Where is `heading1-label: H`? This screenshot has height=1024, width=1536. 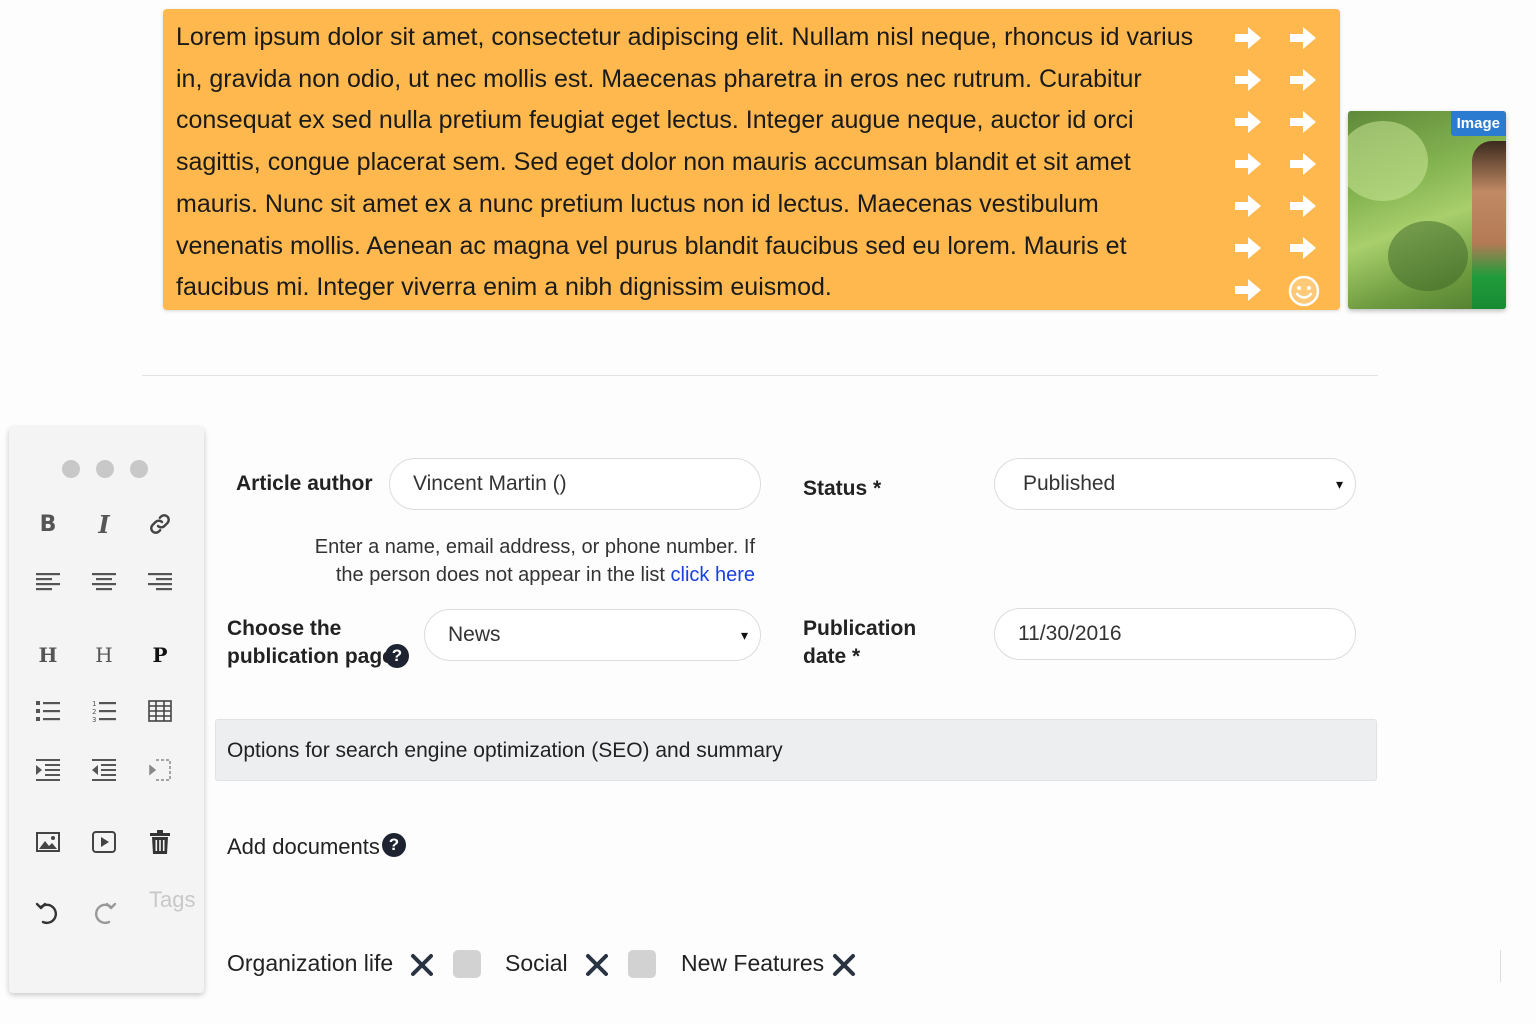 heading1-label: H is located at coordinates (48, 655).